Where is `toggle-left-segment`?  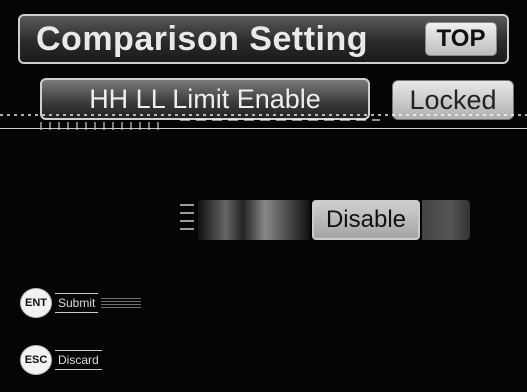
toggle-left-segment is located at coordinates (245, 220).